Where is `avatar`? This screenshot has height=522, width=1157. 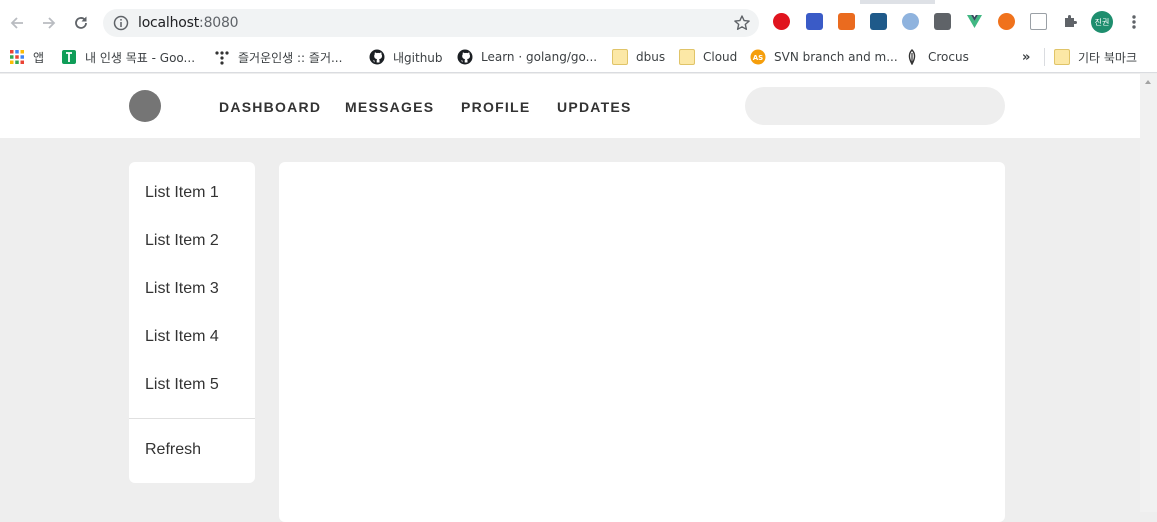
avatar is located at coordinates (145, 106).